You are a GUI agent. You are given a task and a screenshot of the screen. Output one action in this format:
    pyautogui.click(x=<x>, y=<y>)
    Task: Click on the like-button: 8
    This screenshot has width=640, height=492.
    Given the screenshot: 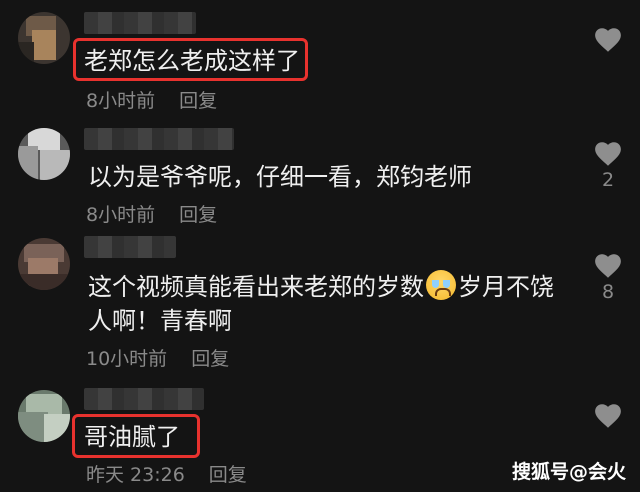 What is the action you would take?
    pyautogui.click(x=608, y=277)
    